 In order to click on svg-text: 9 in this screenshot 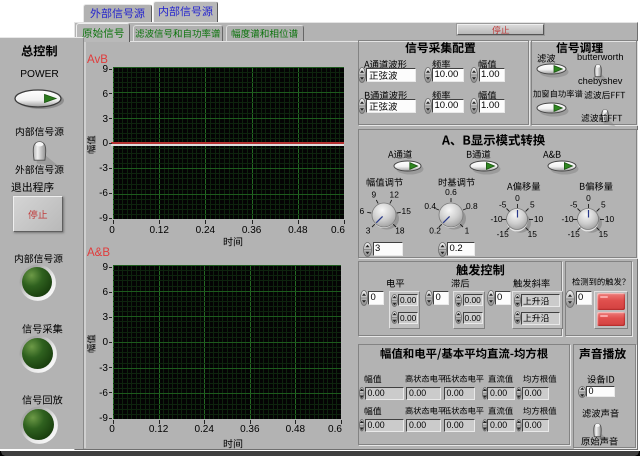, I will do `click(373, 194)`.